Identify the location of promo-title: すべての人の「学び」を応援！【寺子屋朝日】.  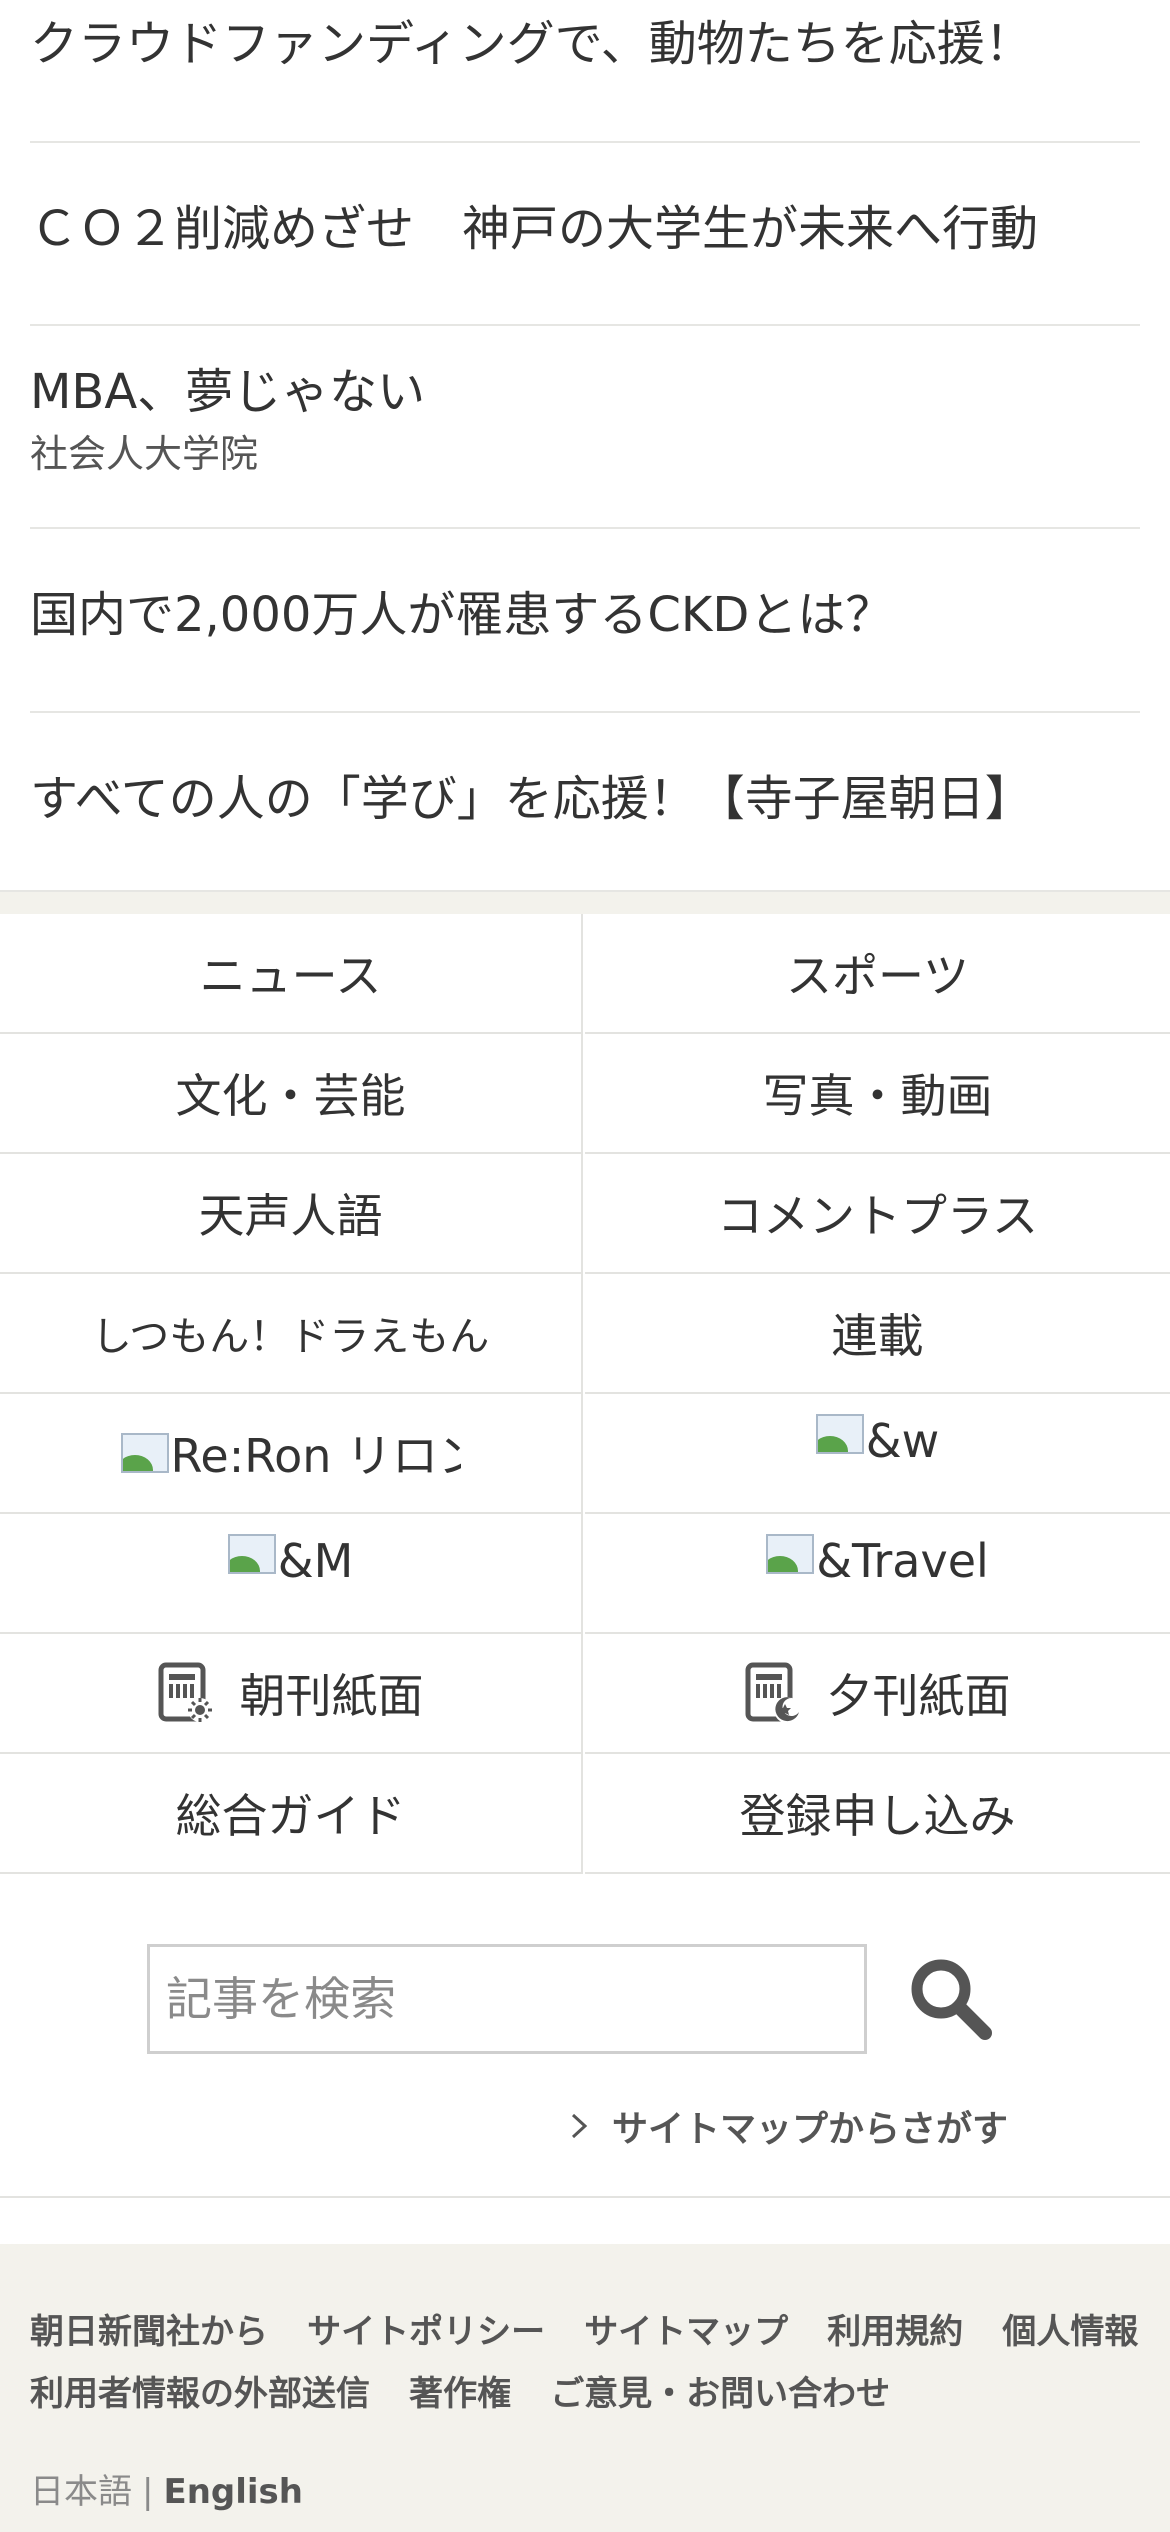
(531, 800).